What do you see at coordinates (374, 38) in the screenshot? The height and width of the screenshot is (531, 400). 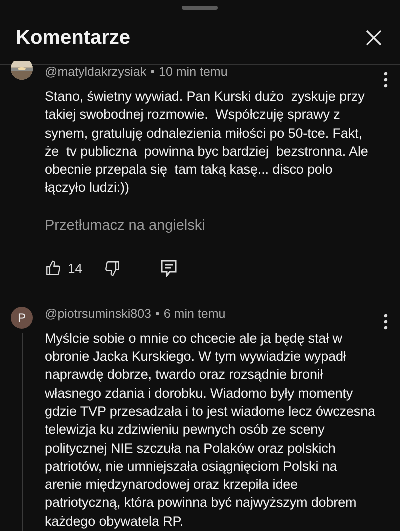 I see `close-button` at bounding box center [374, 38].